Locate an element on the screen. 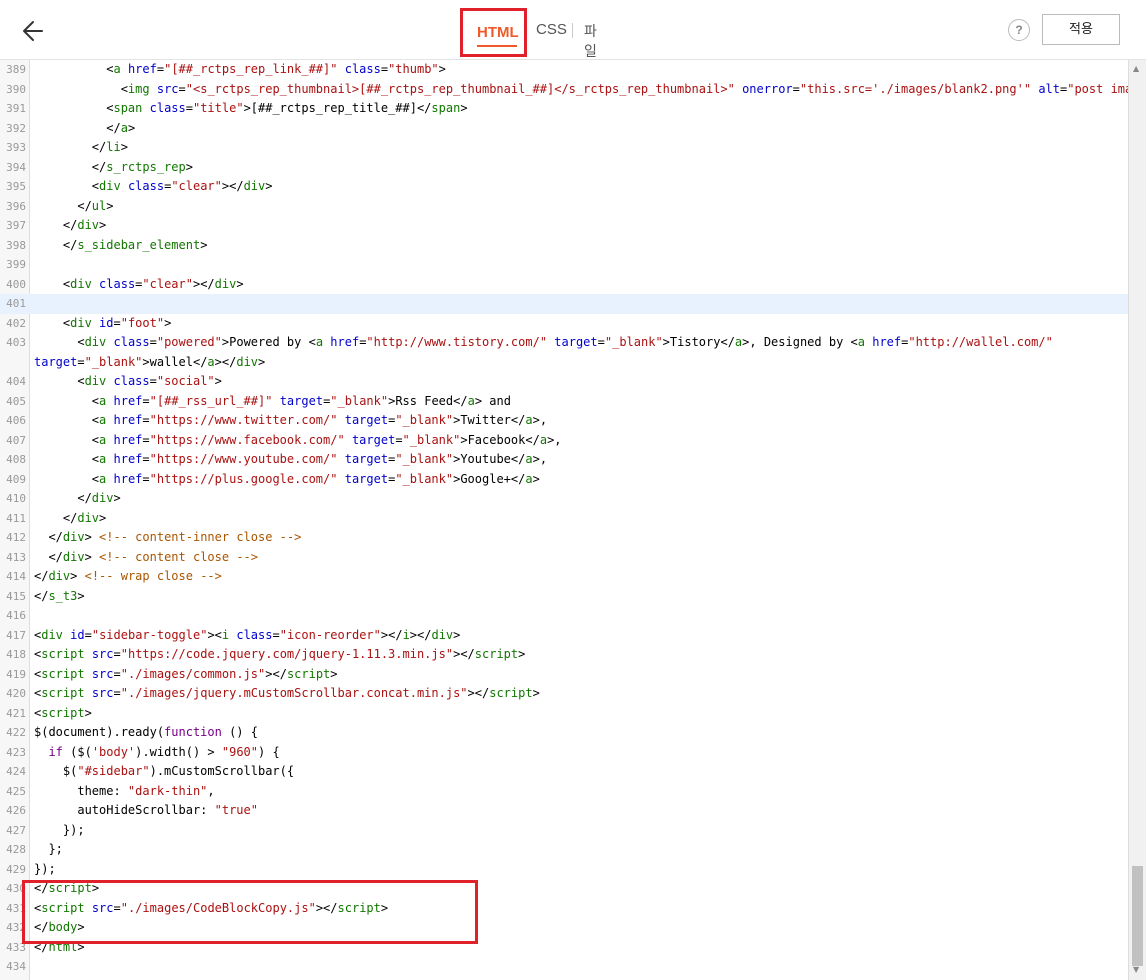  scroll-up-icon: ▲ is located at coordinates (1136, 68).